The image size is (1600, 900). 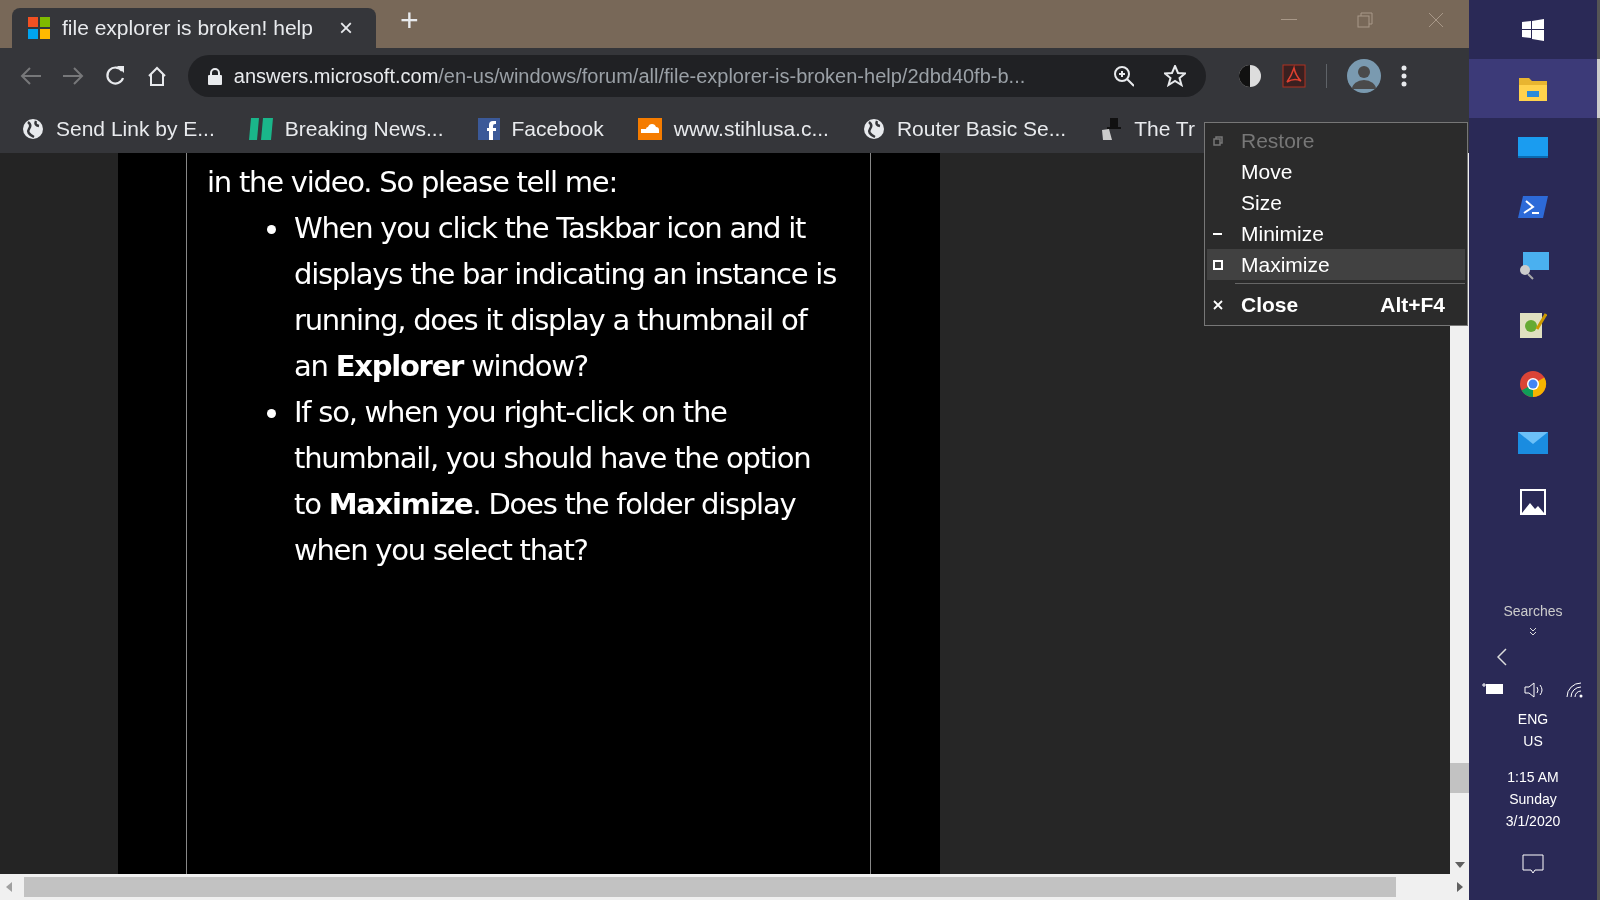 What do you see at coordinates (1533, 383) in the screenshot?
I see `chrome-icon` at bounding box center [1533, 383].